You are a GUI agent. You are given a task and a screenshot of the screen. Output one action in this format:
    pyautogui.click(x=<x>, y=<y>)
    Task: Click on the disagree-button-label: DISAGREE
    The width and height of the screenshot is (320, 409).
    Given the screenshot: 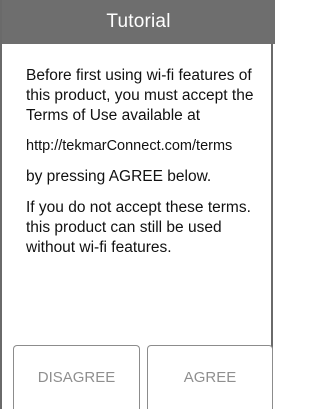 What is the action you would take?
    pyautogui.click(x=76, y=377)
    